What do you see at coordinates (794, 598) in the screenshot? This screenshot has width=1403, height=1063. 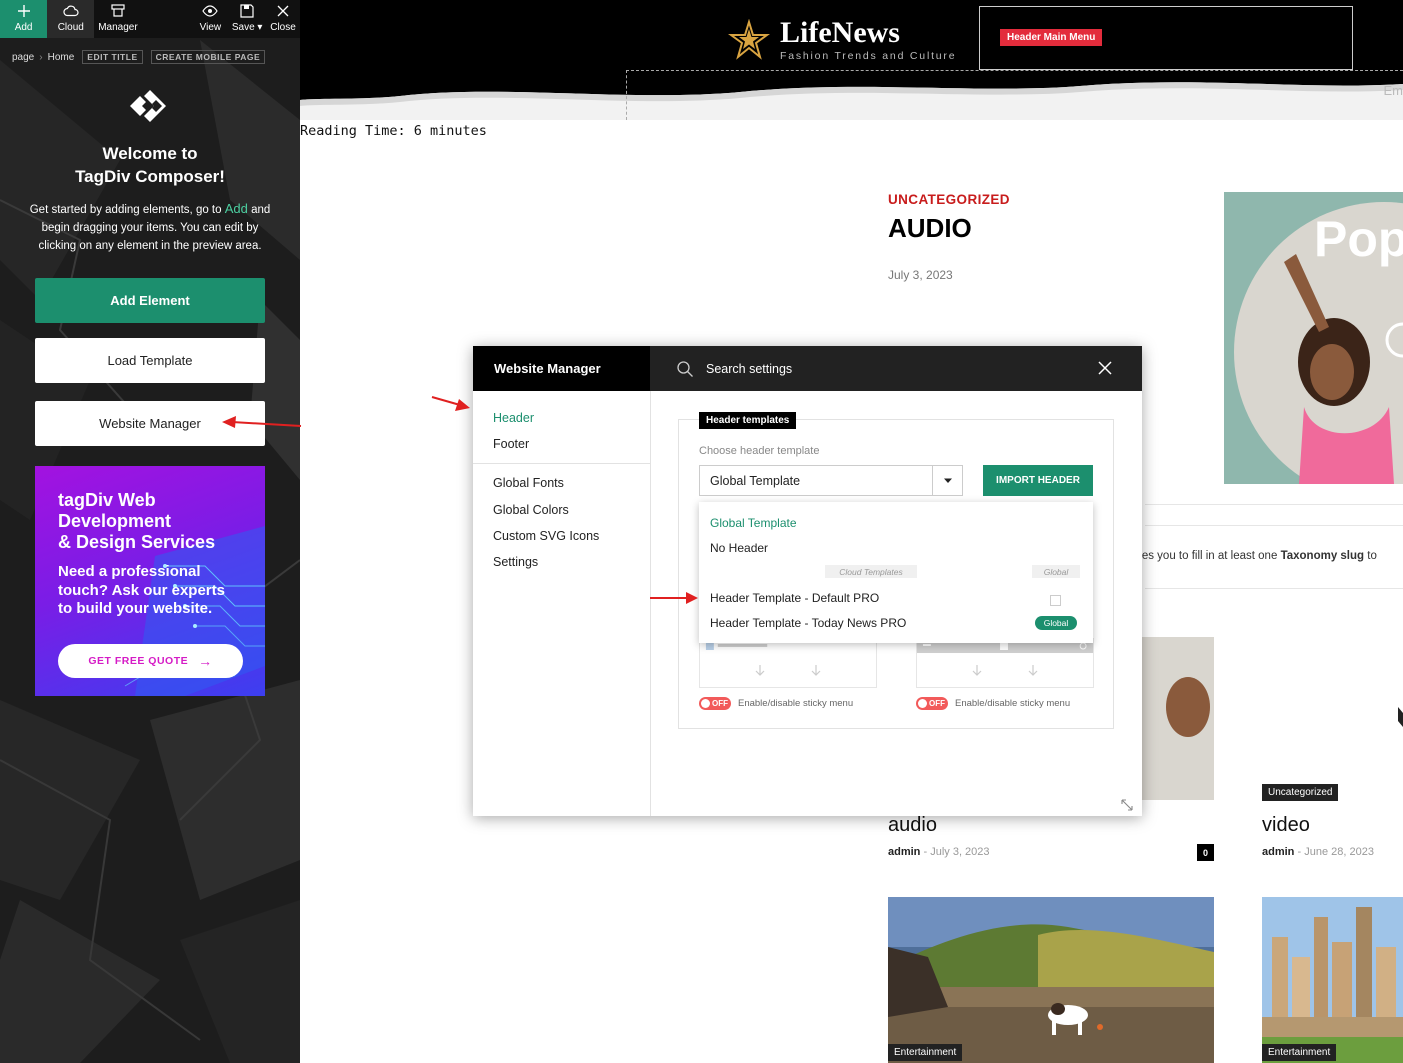 I see `option-default-pro: Header Template - Default PRO` at bounding box center [794, 598].